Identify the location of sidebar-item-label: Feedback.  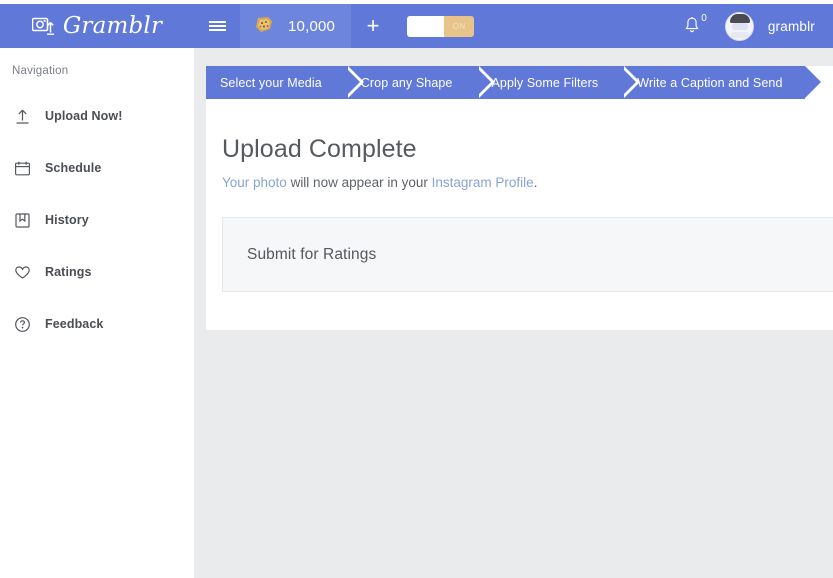
(74, 324).